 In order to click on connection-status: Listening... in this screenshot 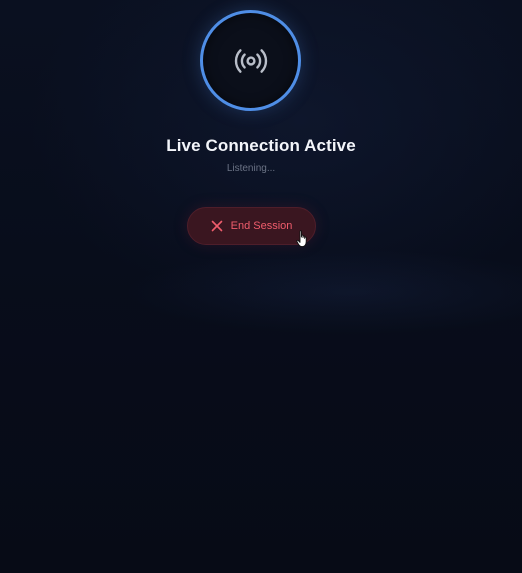, I will do `click(251, 168)`.